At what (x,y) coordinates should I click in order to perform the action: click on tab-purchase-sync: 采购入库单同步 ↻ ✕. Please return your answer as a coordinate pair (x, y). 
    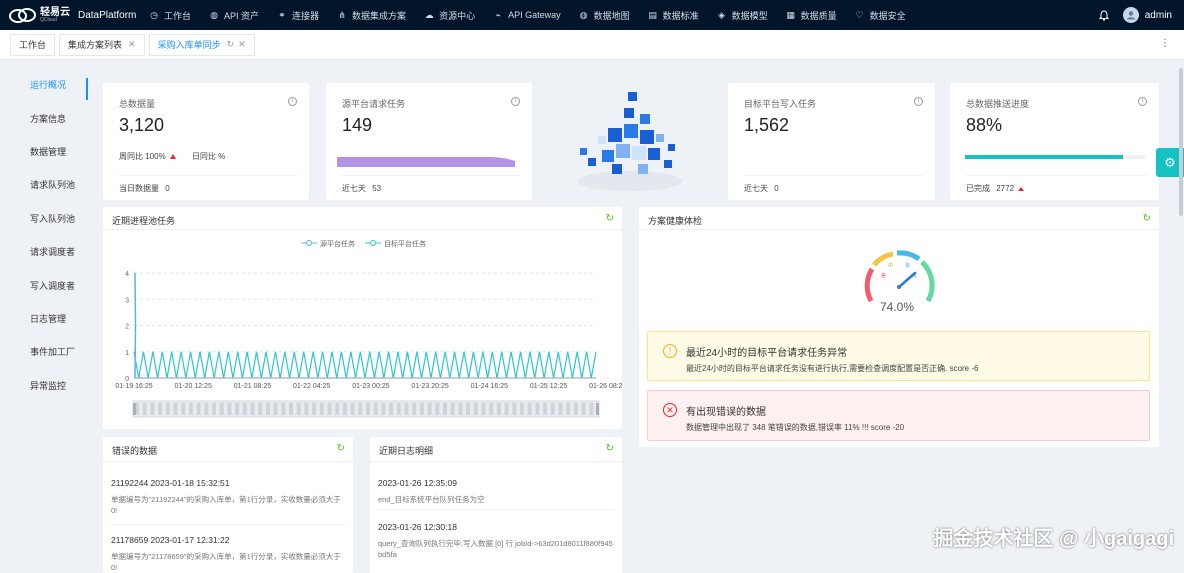
    Looking at the image, I should click on (201, 44).